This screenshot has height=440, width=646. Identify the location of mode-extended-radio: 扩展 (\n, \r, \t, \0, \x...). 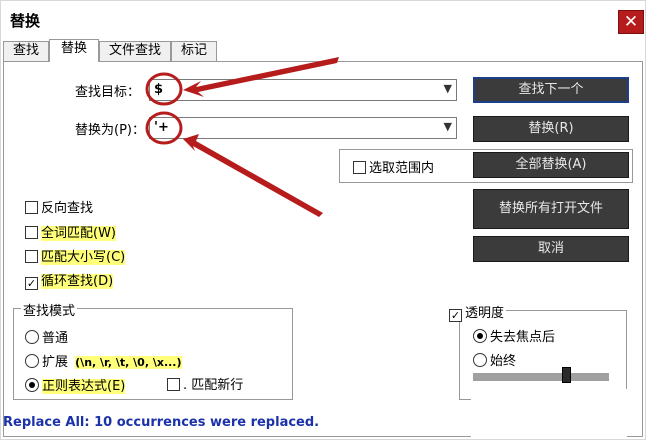
(103, 360).